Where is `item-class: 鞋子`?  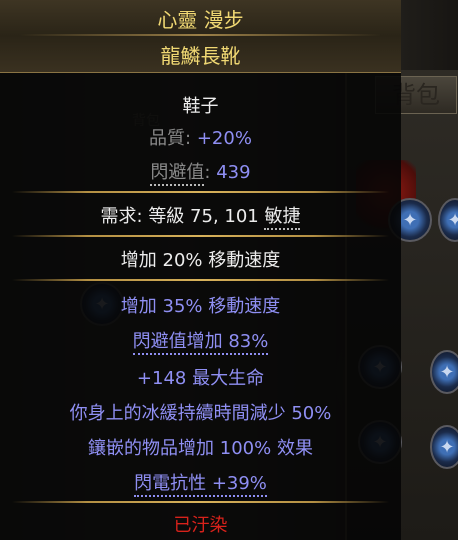
item-class: 鞋子 is located at coordinates (200, 106).